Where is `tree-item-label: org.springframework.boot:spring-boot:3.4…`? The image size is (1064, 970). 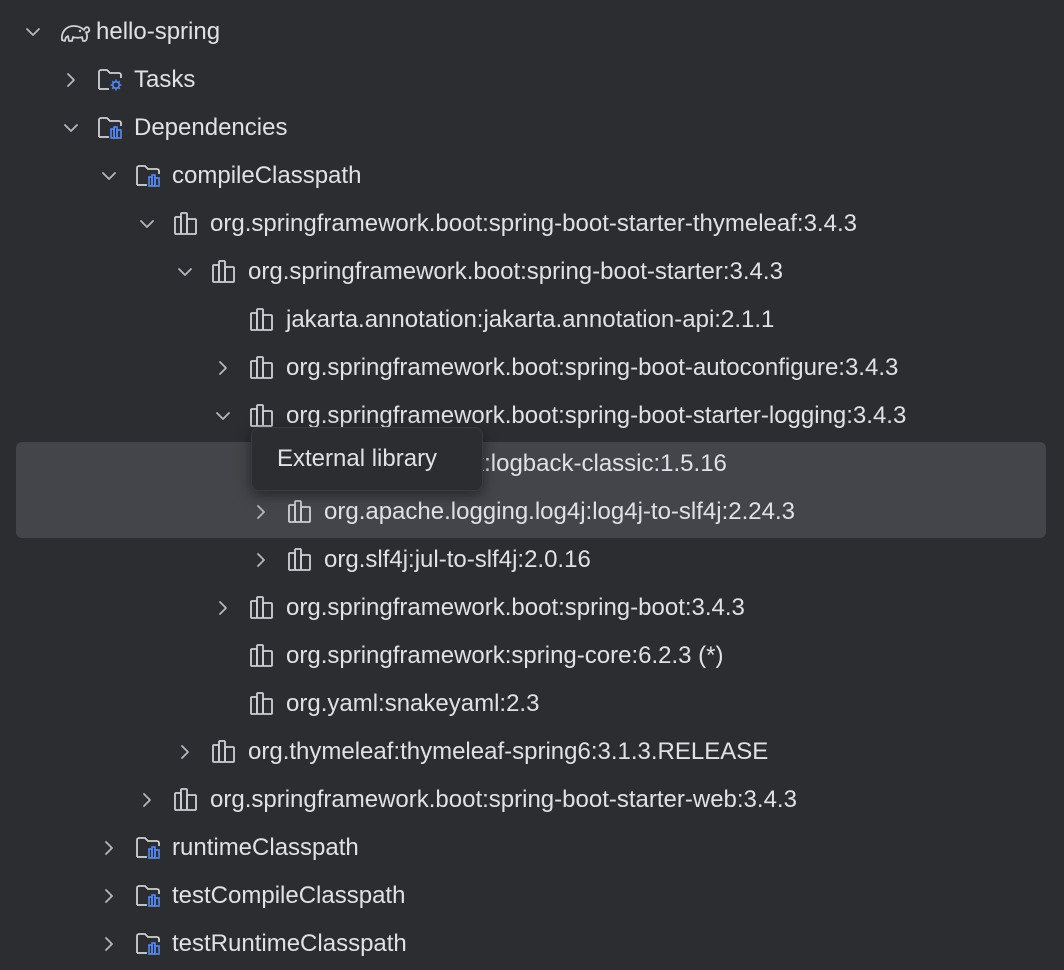 tree-item-label: org.springframework.boot:spring-boot:3.4… is located at coordinates (515, 607).